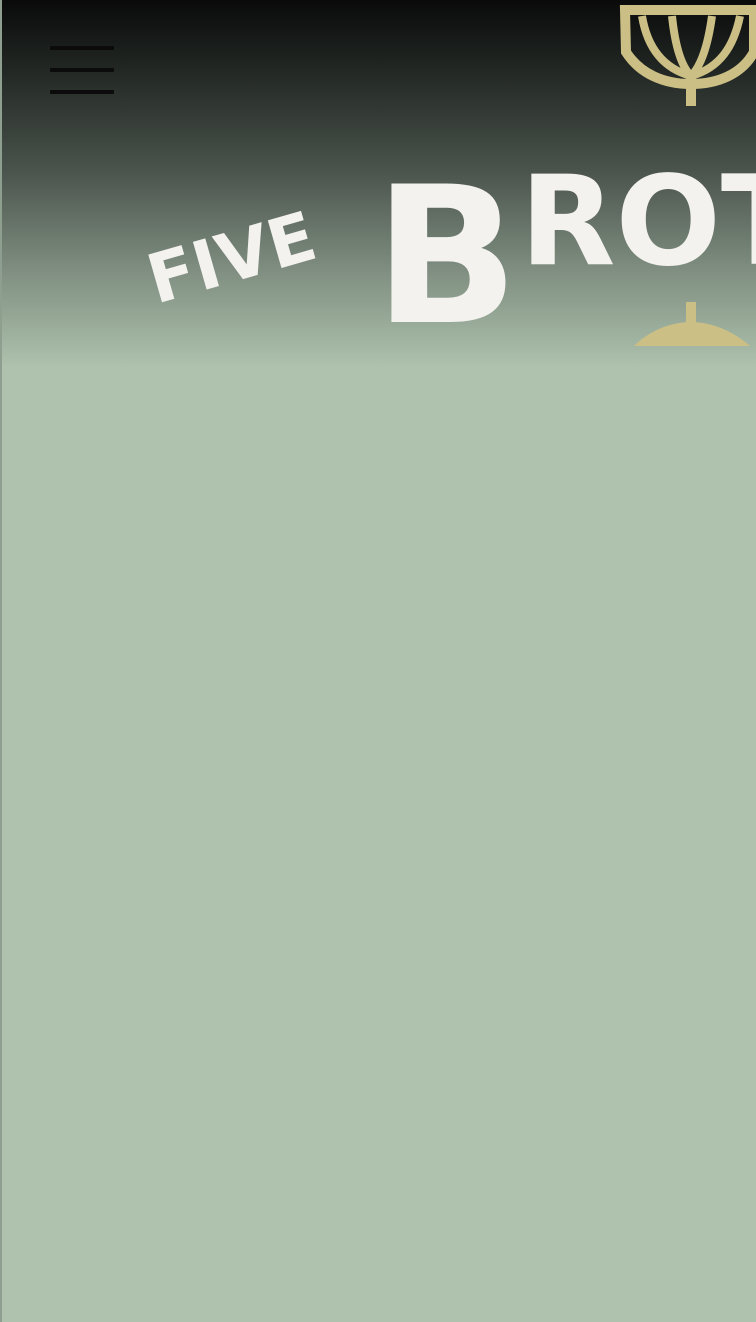 The height and width of the screenshot is (1322, 756). What do you see at coordinates (638, 222) in the screenshot?
I see `logo-word-rest: ROTH` at bounding box center [638, 222].